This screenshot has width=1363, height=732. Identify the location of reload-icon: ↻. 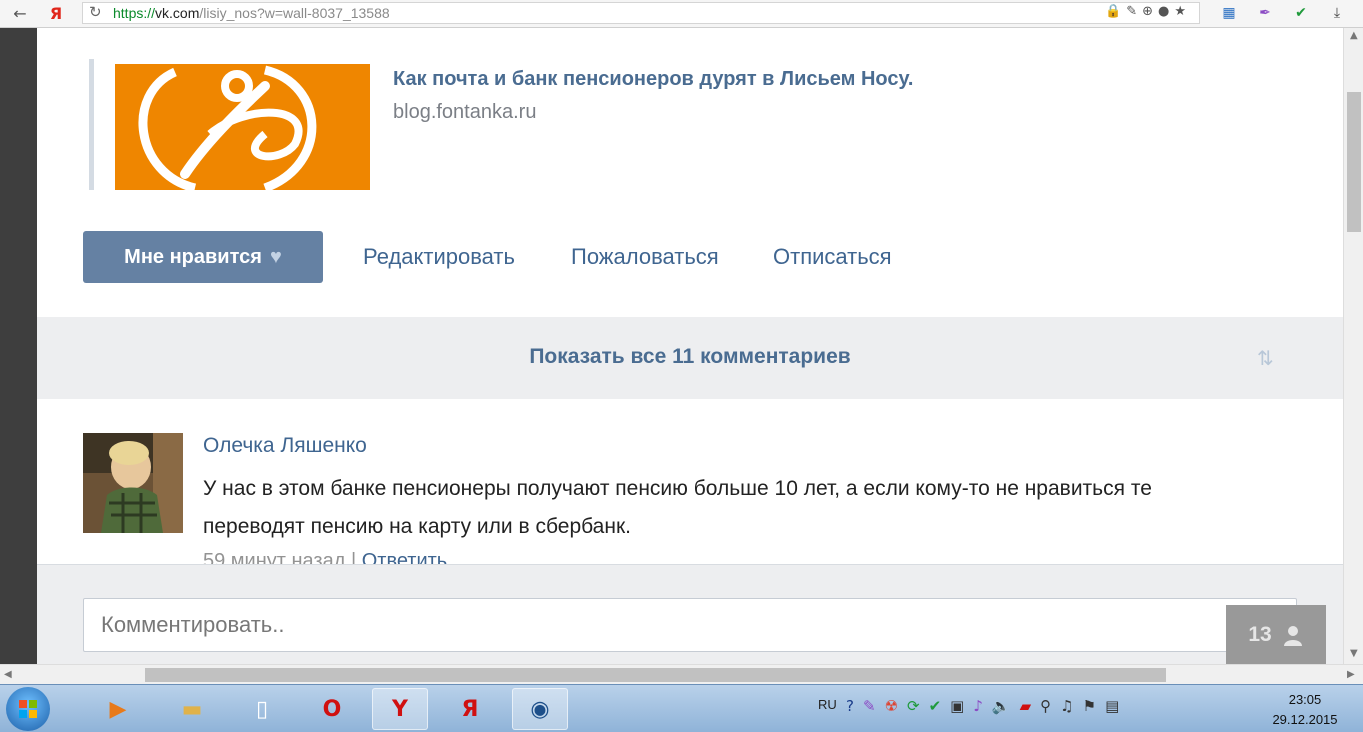
(95, 12).